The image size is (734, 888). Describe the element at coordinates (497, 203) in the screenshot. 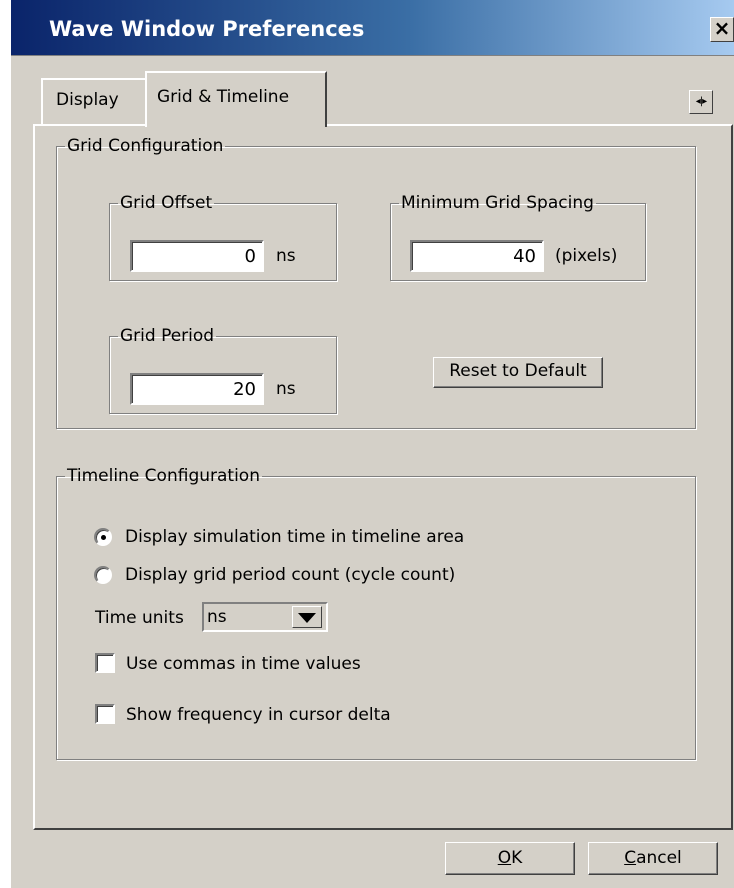

I see `min-grid-spacing-legend: Minimum Grid Spacing` at that location.